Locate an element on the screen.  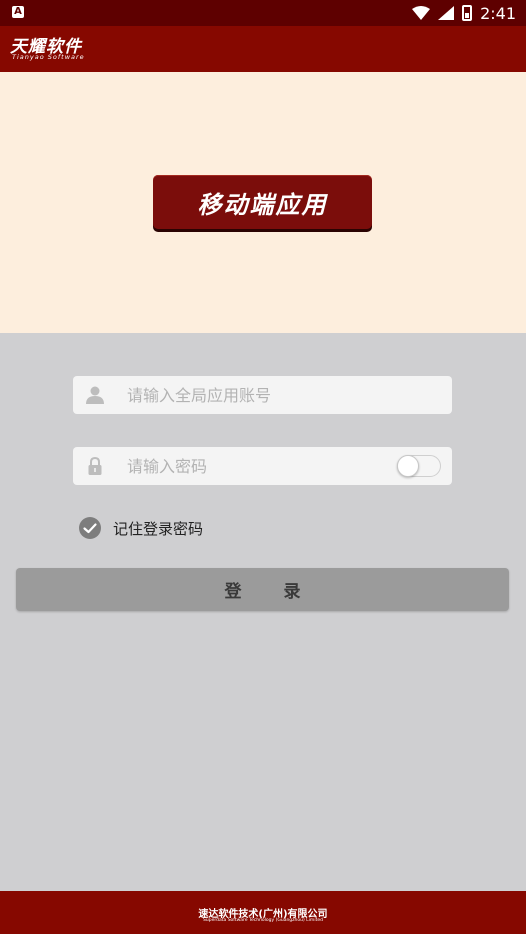
app-header: 天耀软件 Tianyao Software is located at coordinates (263, 49).